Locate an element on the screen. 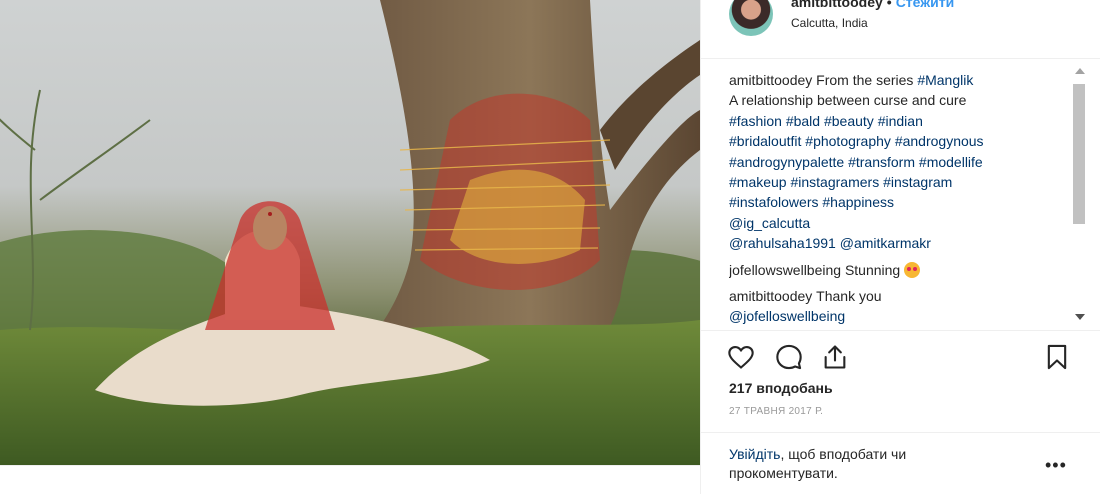  post-author-line: amitbittoodey • Стежити is located at coordinates (872, 5).